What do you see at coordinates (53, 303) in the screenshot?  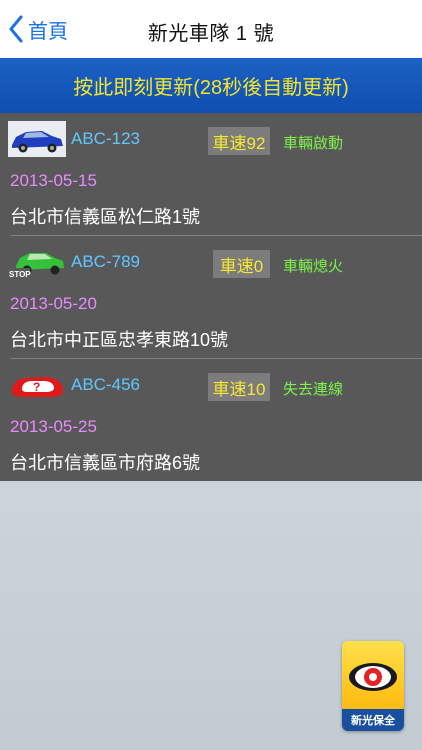 I see `date-text: 2013-05-20` at bounding box center [53, 303].